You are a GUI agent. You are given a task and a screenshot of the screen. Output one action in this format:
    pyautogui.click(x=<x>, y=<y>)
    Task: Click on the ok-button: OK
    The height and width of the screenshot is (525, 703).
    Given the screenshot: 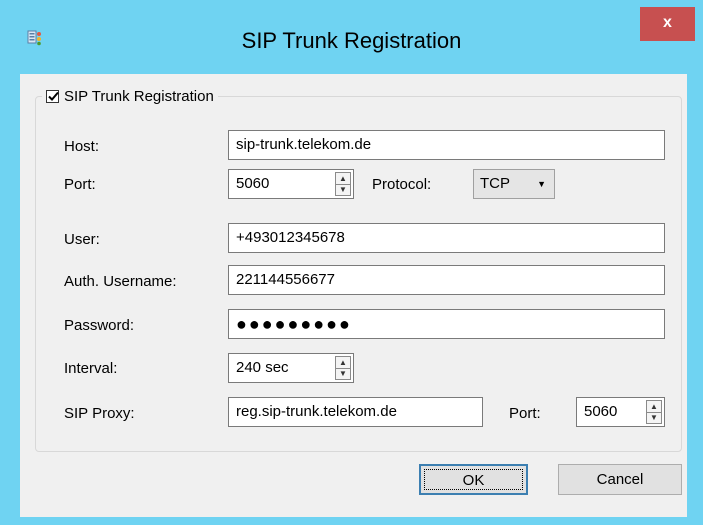 What is the action you would take?
    pyautogui.click(x=473, y=479)
    